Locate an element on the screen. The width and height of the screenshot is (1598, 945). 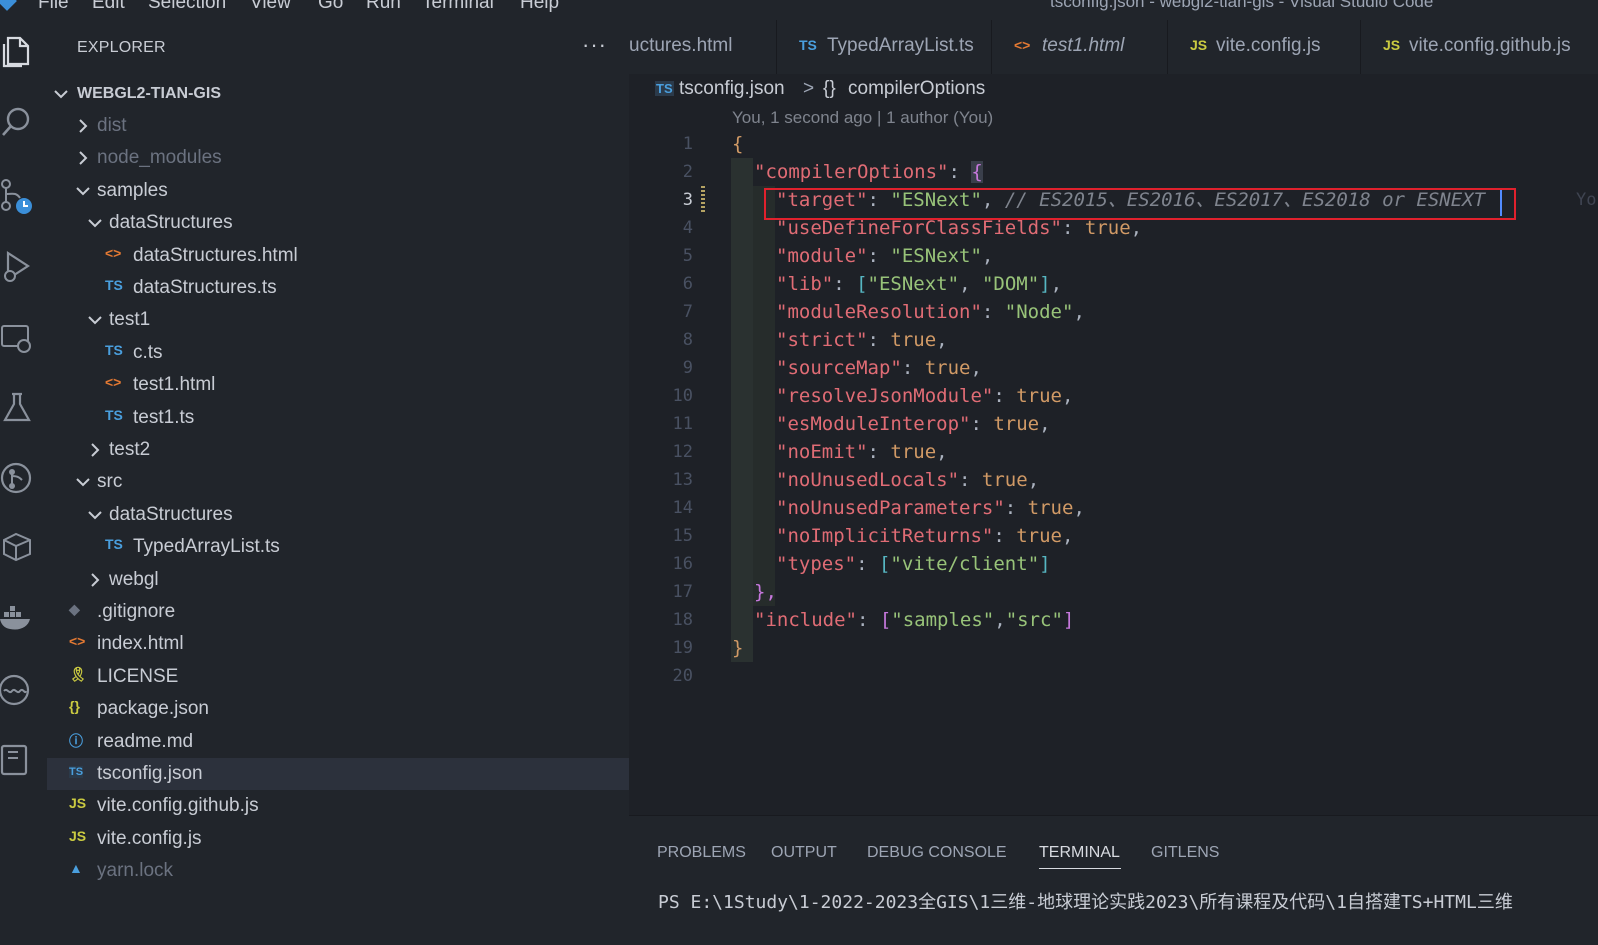
file-item: <> index.html is located at coordinates (338, 644).